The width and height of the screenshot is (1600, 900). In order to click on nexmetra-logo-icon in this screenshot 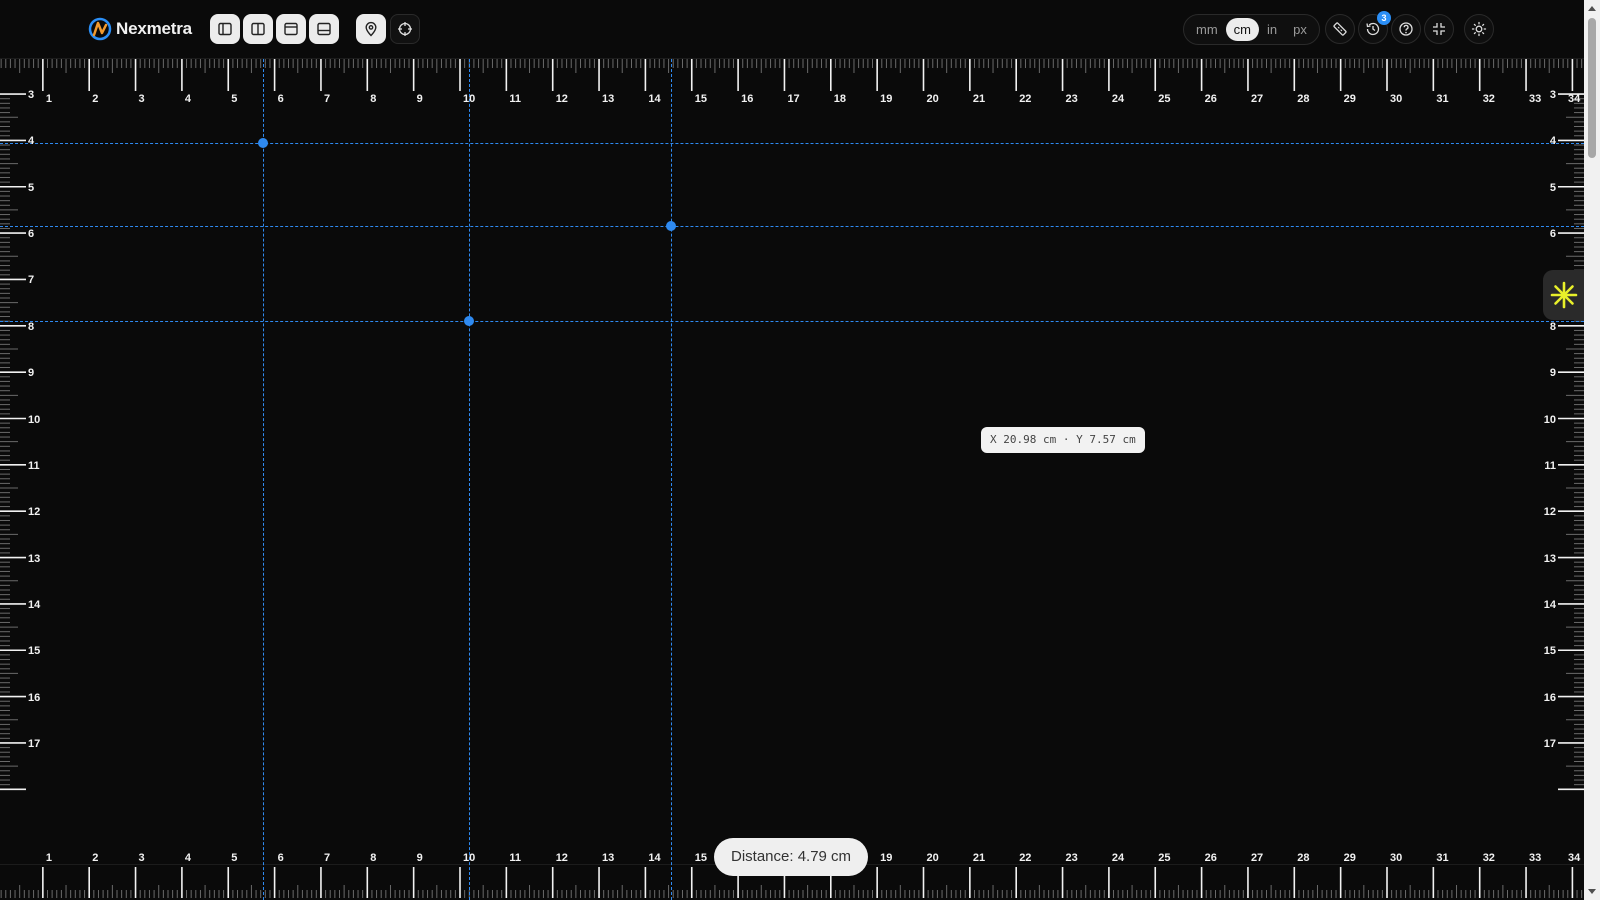, I will do `click(100, 29)`.